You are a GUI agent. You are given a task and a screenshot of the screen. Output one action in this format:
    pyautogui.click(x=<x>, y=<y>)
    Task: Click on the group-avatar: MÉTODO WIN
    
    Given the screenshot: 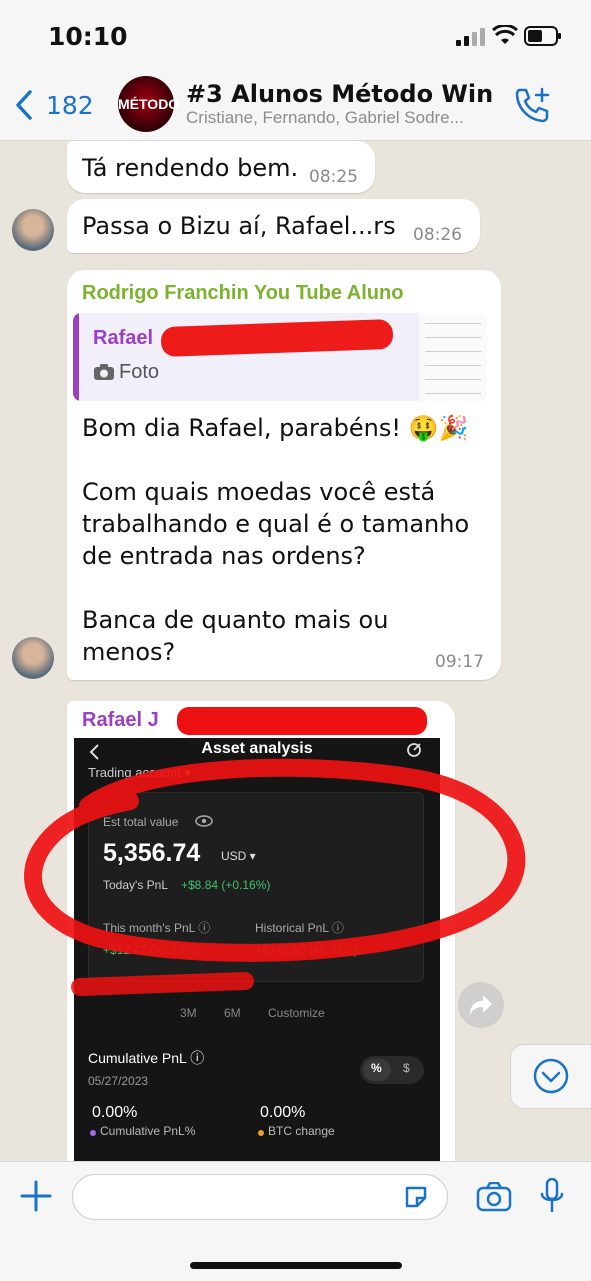 What is the action you would take?
    pyautogui.click(x=148, y=122)
    